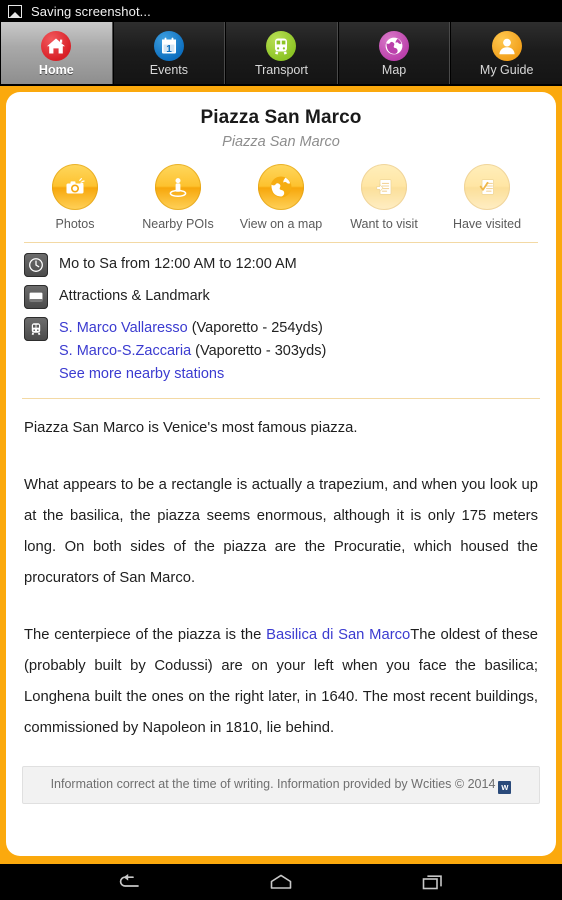 The height and width of the screenshot is (900, 562). What do you see at coordinates (178, 224) in the screenshot?
I see `action-nearby-pois-label: Nearby POIs` at bounding box center [178, 224].